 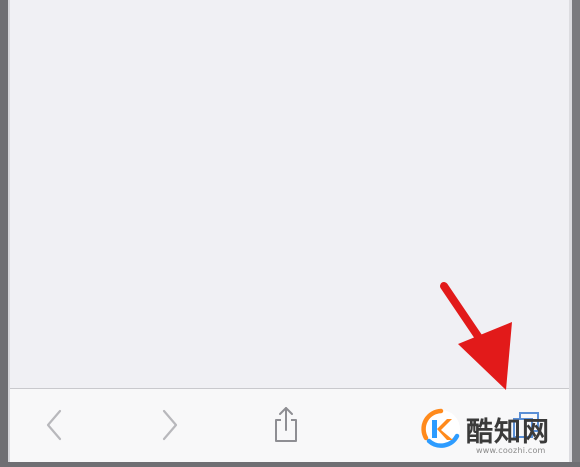 I want to click on share-button, so click(x=286, y=425).